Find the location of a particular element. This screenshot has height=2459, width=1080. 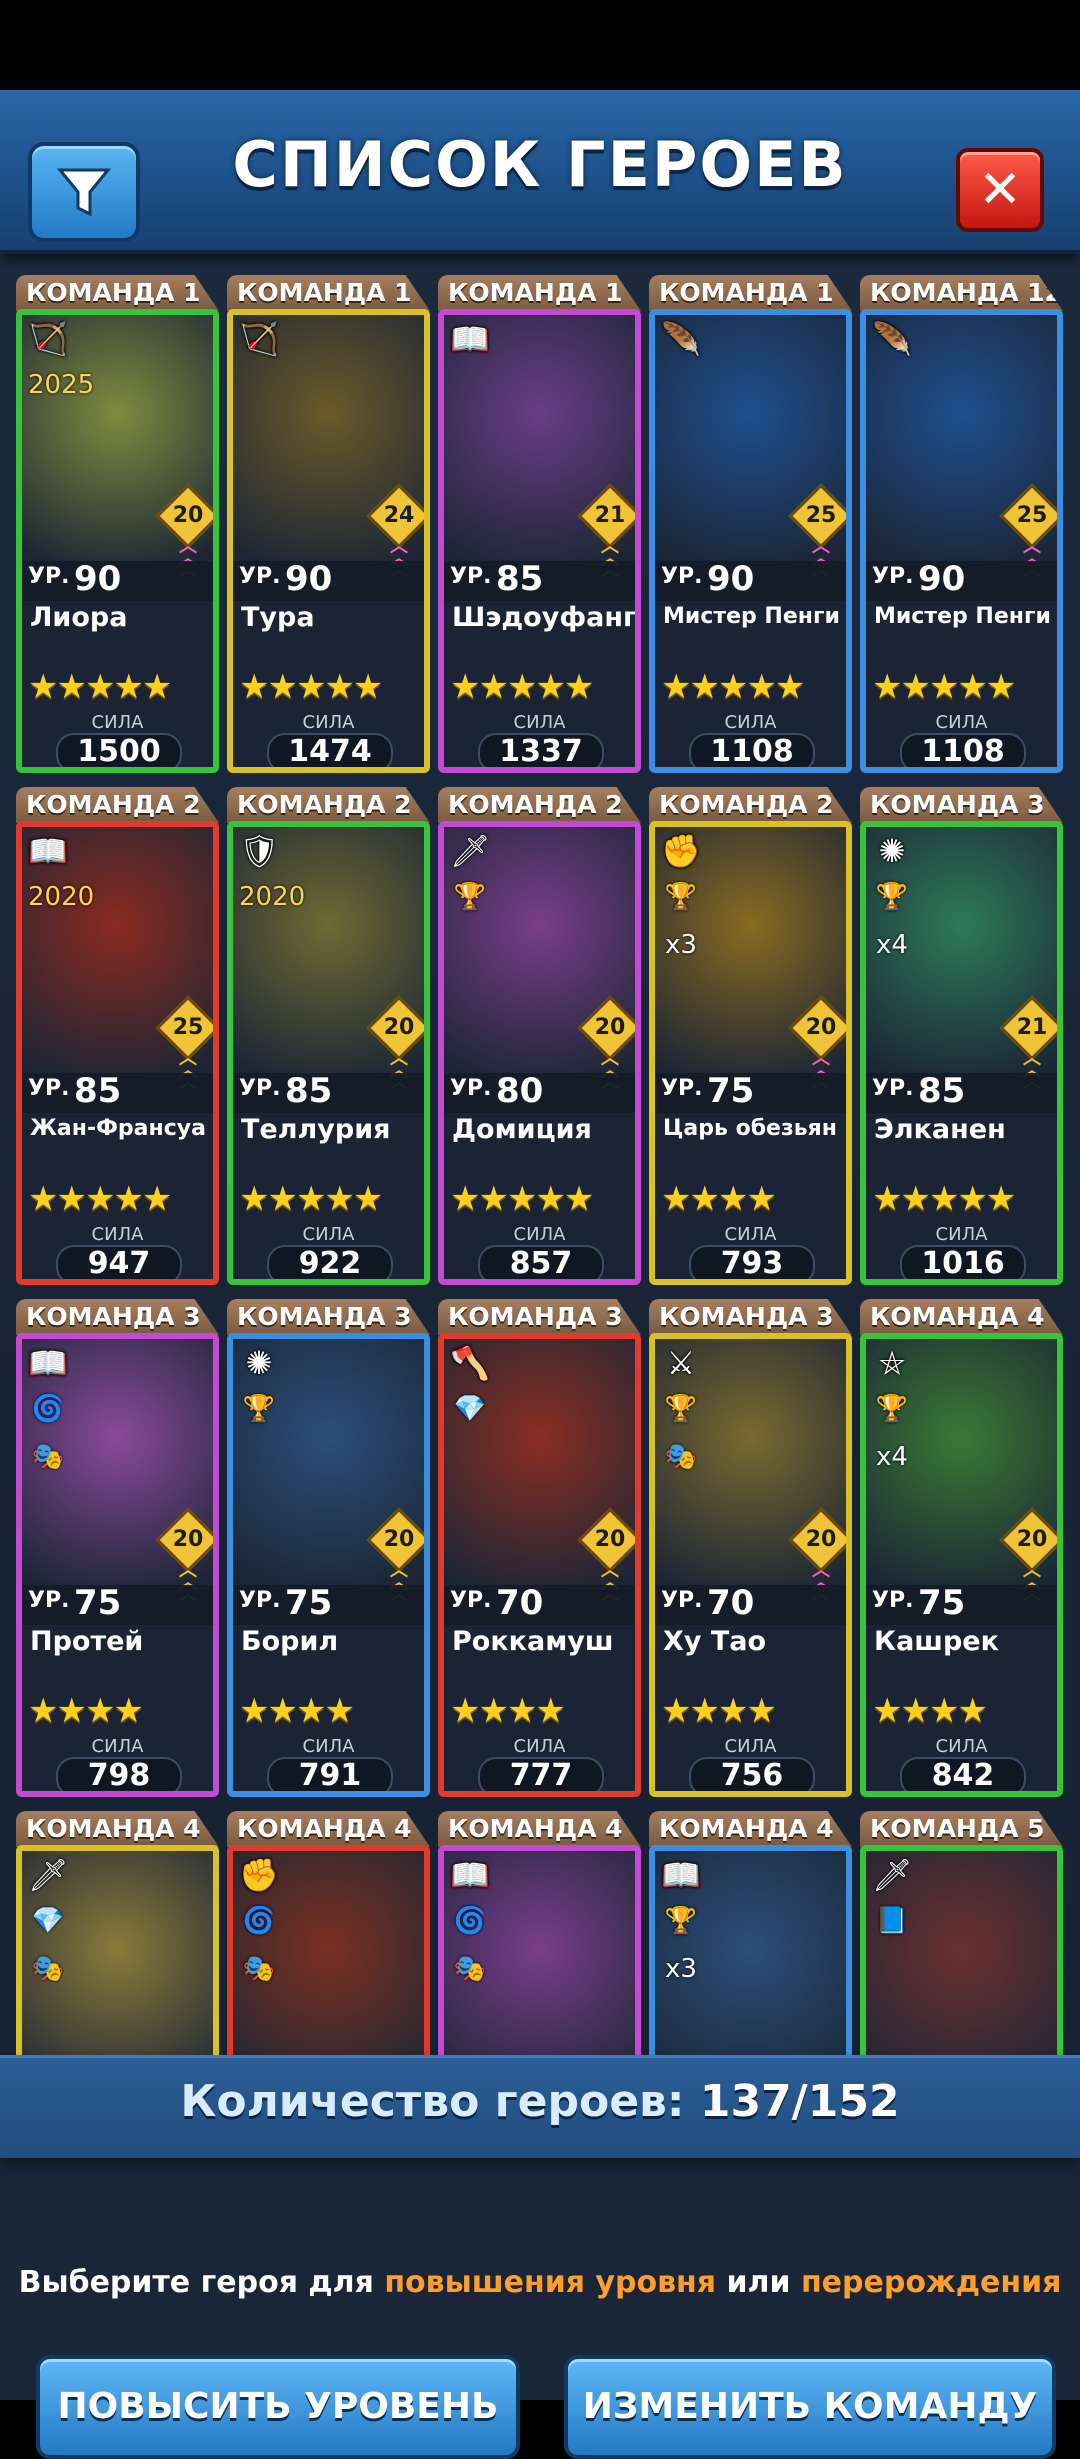

hero-card: КОМАНДА 4 ✊ 🌀 🎭 is located at coordinates (328, 1933).